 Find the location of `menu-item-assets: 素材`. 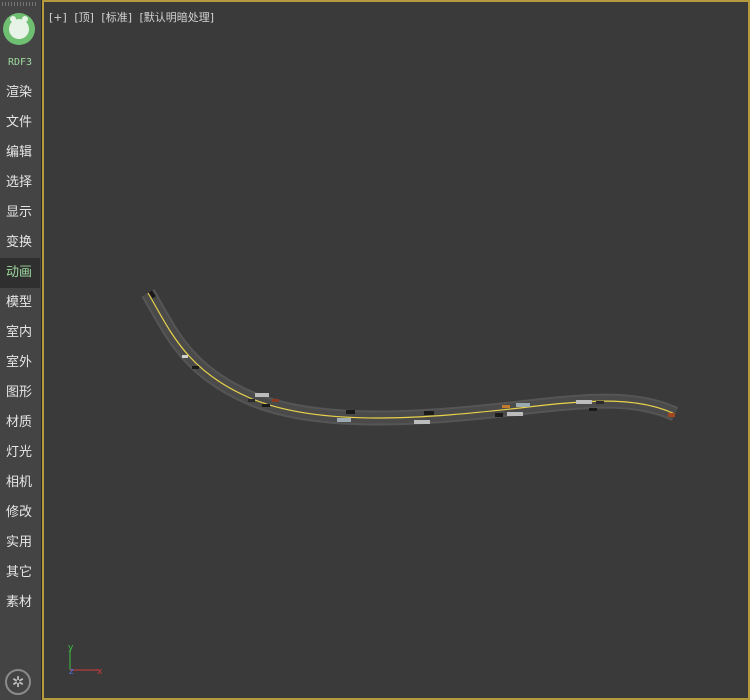

menu-item-assets: 素材 is located at coordinates (20, 603).